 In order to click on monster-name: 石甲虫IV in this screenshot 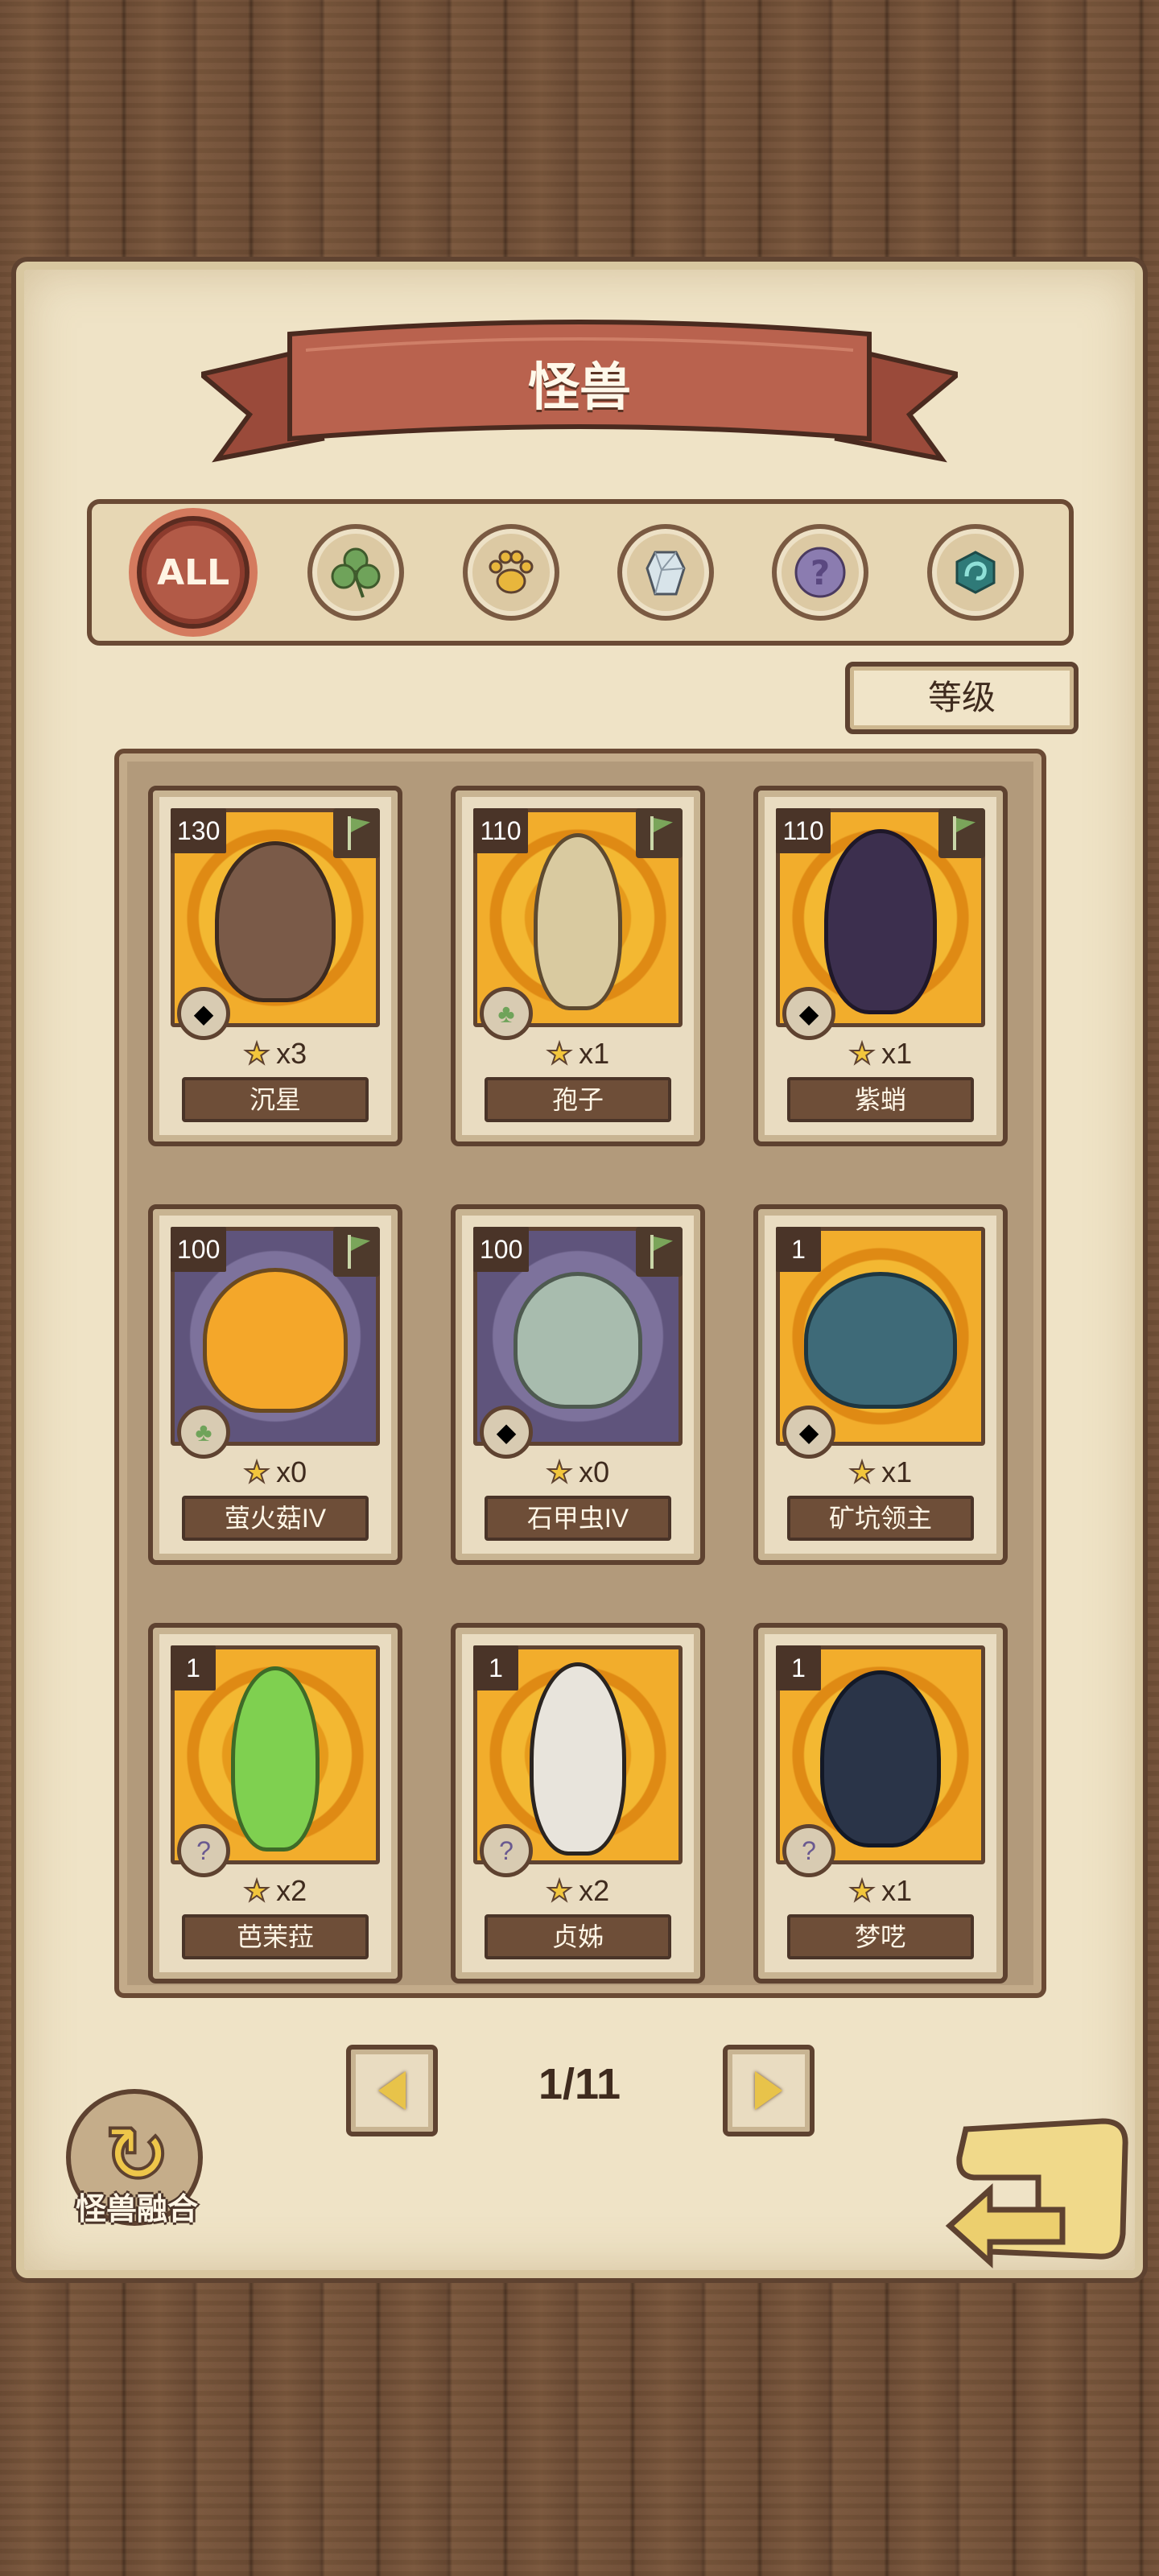, I will do `click(578, 1518)`.